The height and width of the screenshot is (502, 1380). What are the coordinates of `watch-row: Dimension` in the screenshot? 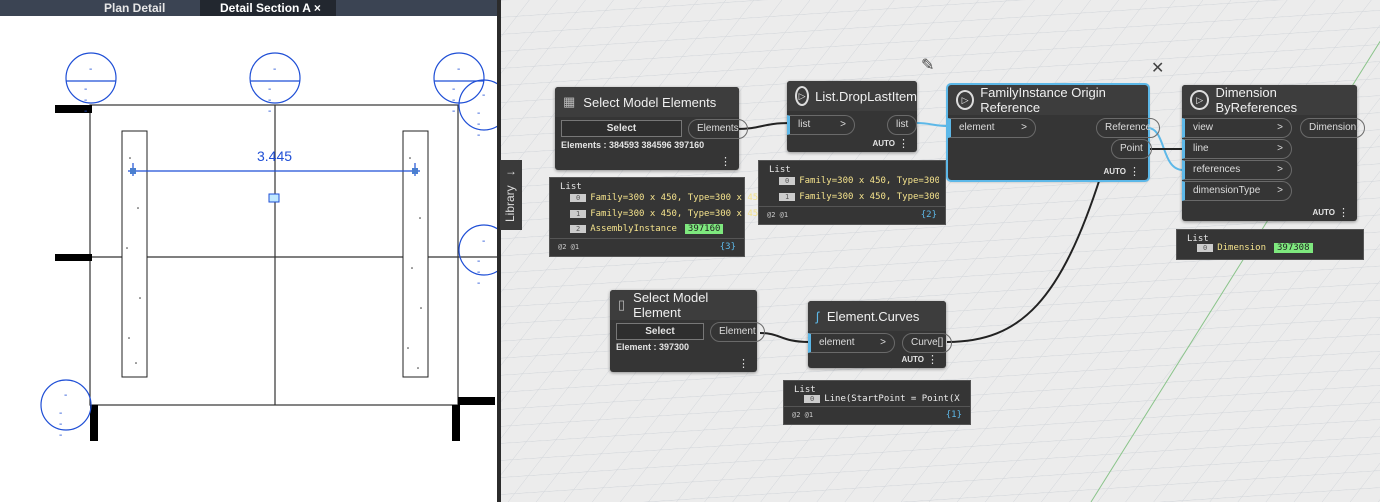 It's located at (1241, 248).